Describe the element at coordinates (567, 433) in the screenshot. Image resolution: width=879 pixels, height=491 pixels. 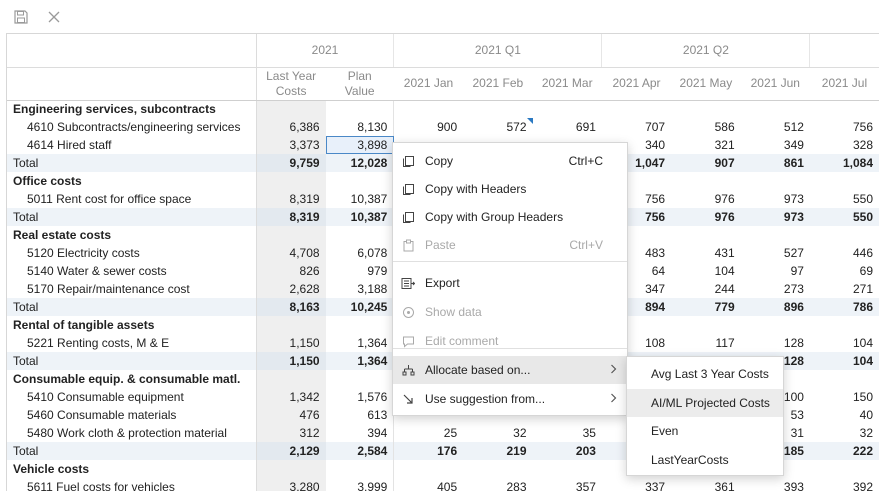
I see `table-cell: 35` at that location.